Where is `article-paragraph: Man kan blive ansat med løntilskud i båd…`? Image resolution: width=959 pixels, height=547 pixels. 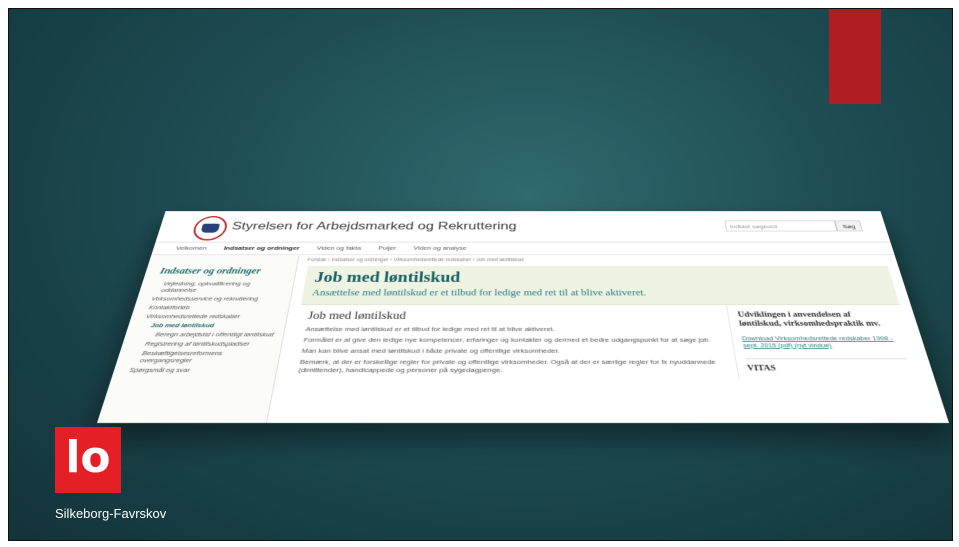 article-paragraph: Man kan blive ansat med løntilskud i båd… is located at coordinates (513, 351).